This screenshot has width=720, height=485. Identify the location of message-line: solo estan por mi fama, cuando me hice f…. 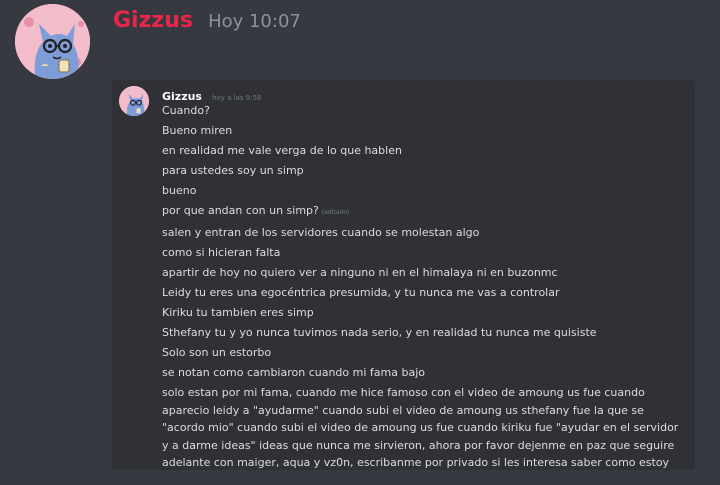
(420, 427).